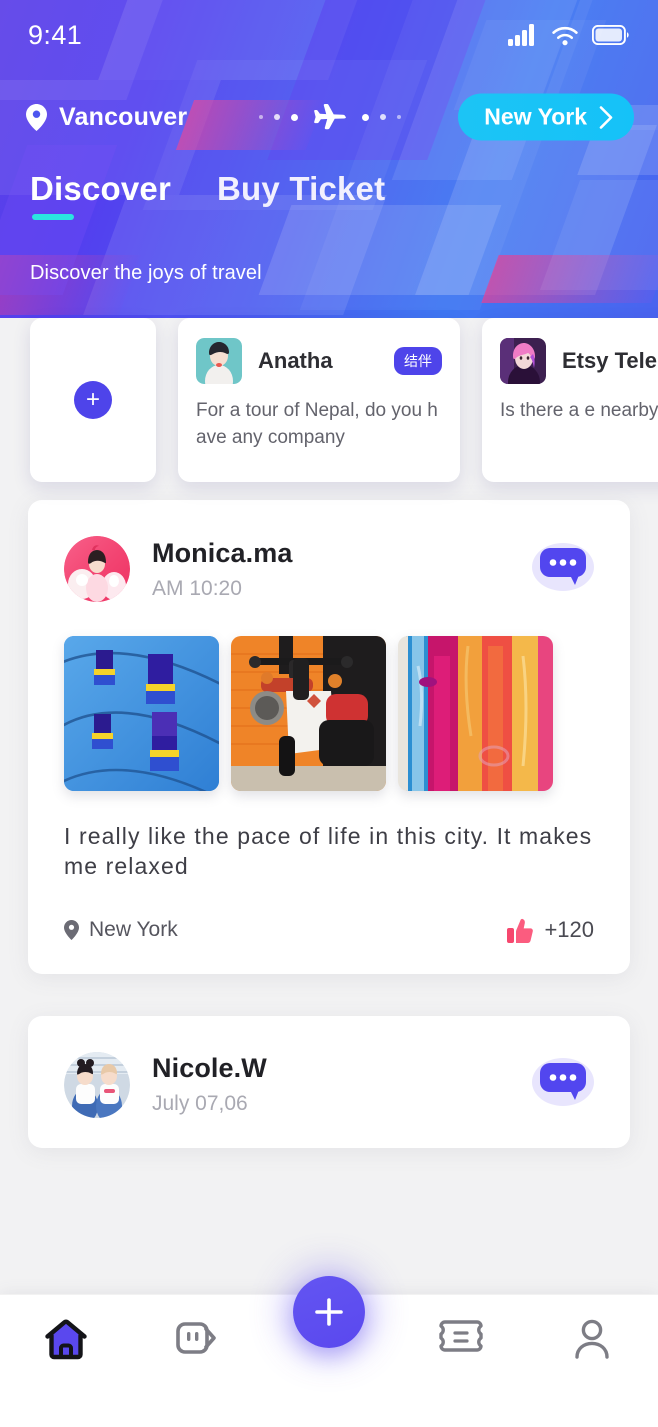 This screenshot has width=658, height=1427. I want to click on story-card-header: Etsy Tele, so click(579, 361).